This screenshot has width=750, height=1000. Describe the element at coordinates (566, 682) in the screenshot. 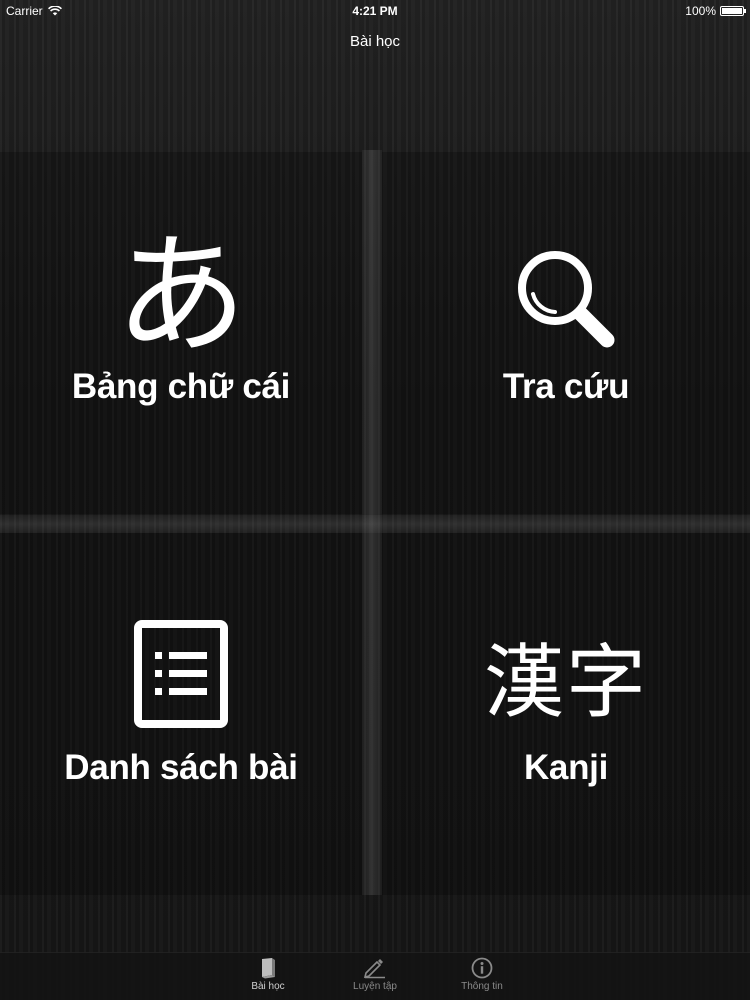

I see `kanji-icon: 漢字` at that location.